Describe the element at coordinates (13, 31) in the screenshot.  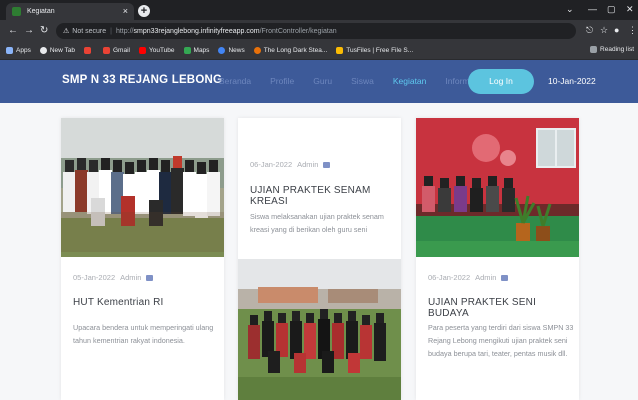
I see `back-icon: ←` at that location.